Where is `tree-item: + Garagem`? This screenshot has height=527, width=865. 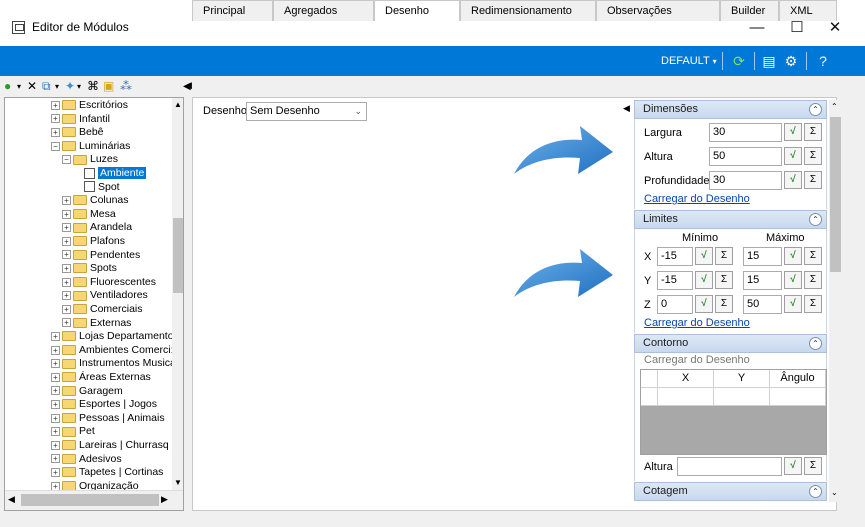
tree-item: + Garagem is located at coordinates (87, 391).